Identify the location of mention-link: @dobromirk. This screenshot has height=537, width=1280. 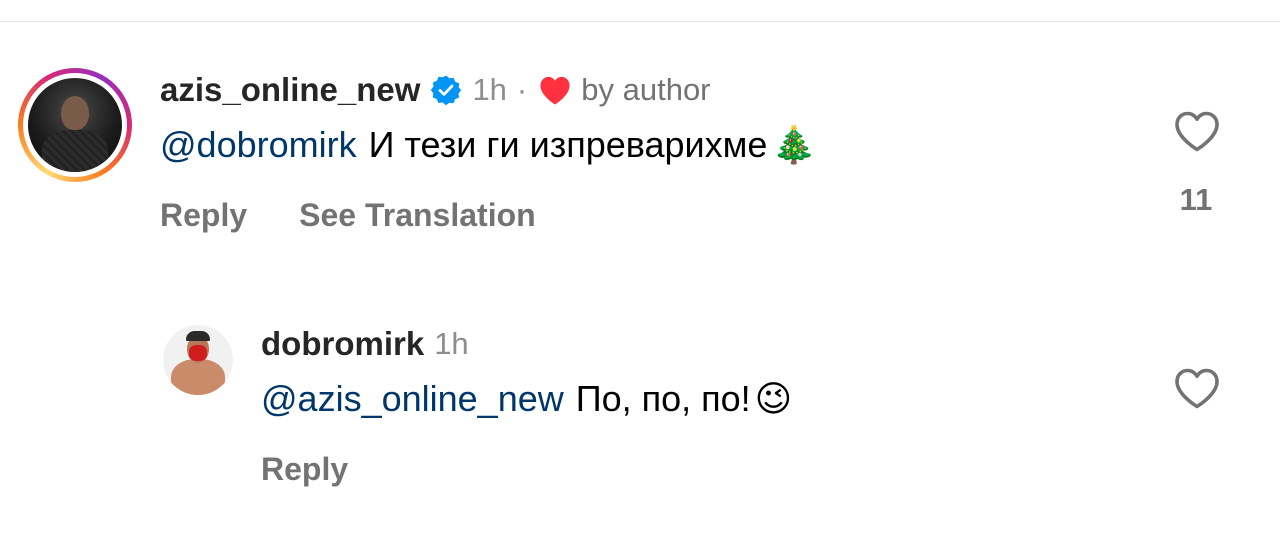
(258, 145).